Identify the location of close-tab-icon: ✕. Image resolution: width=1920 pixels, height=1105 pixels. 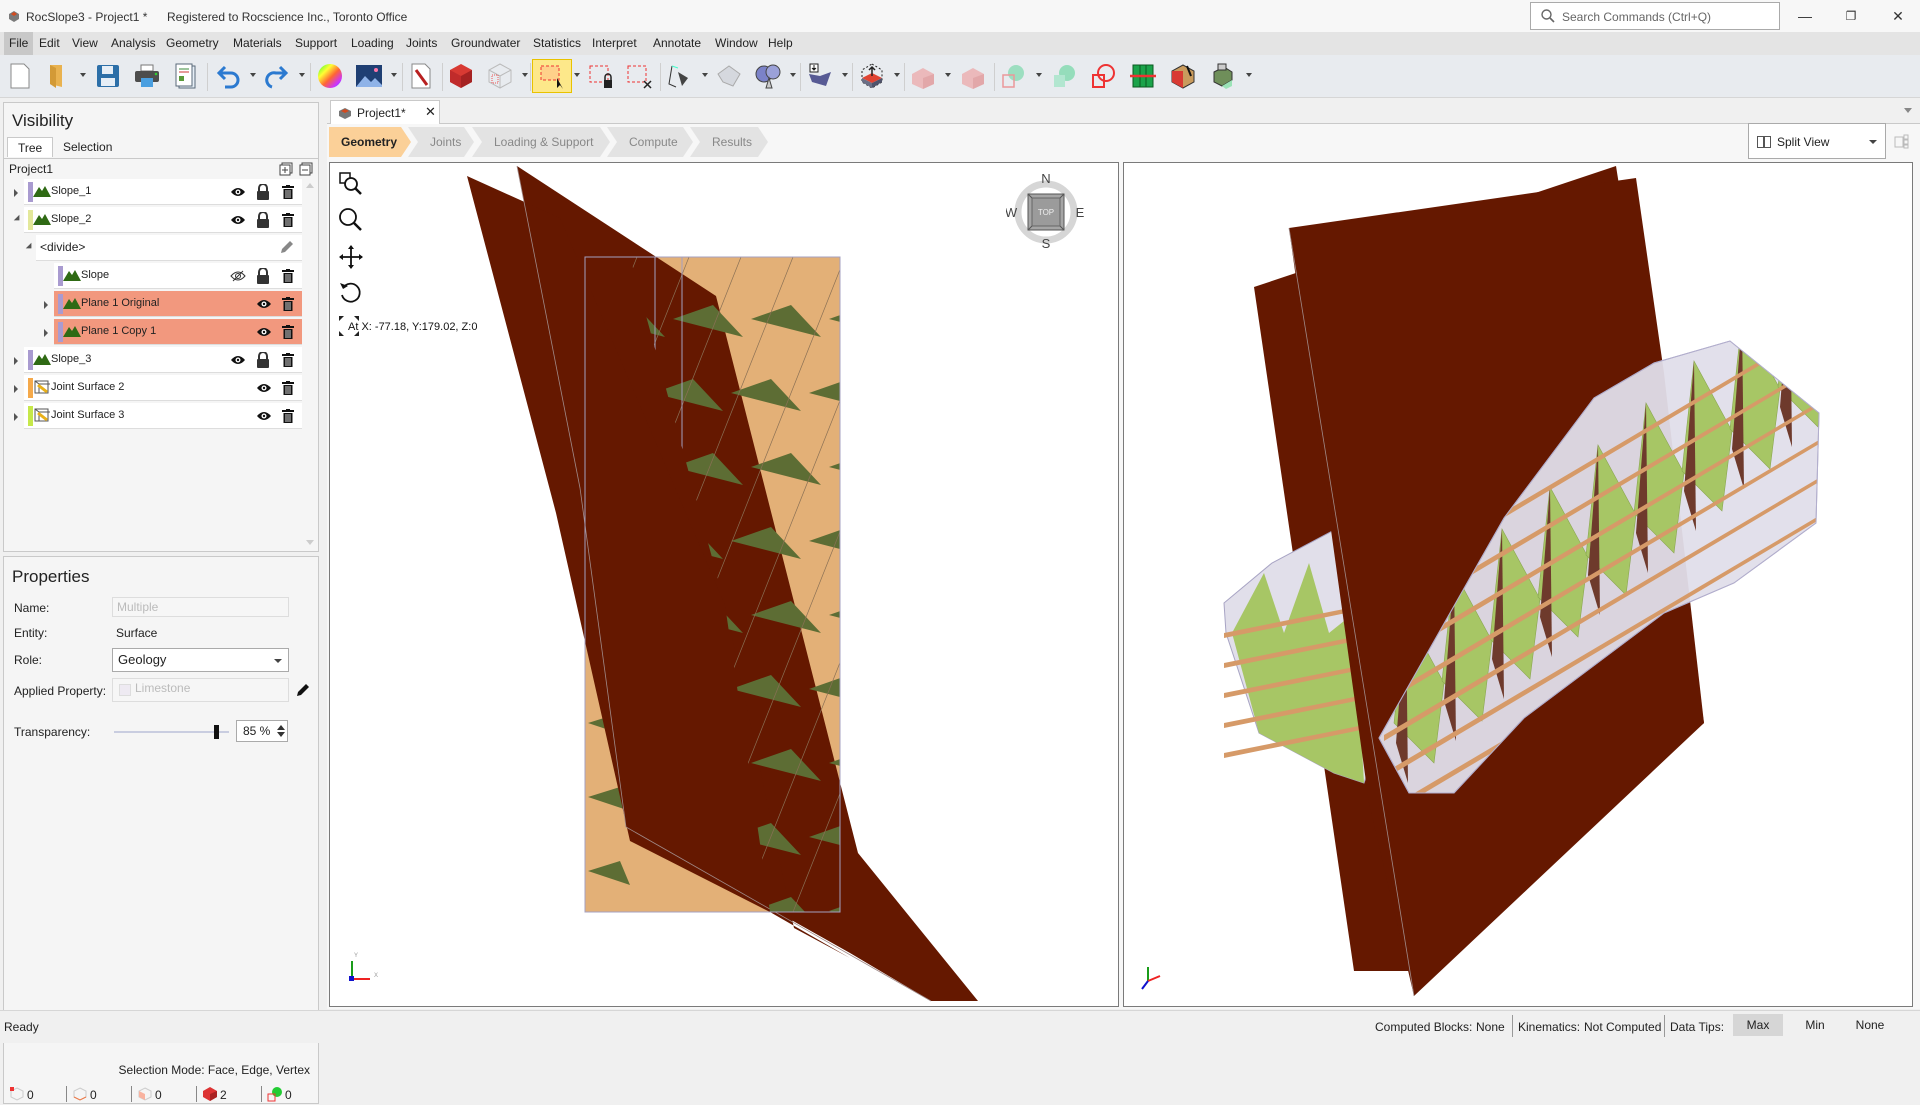
(430, 112).